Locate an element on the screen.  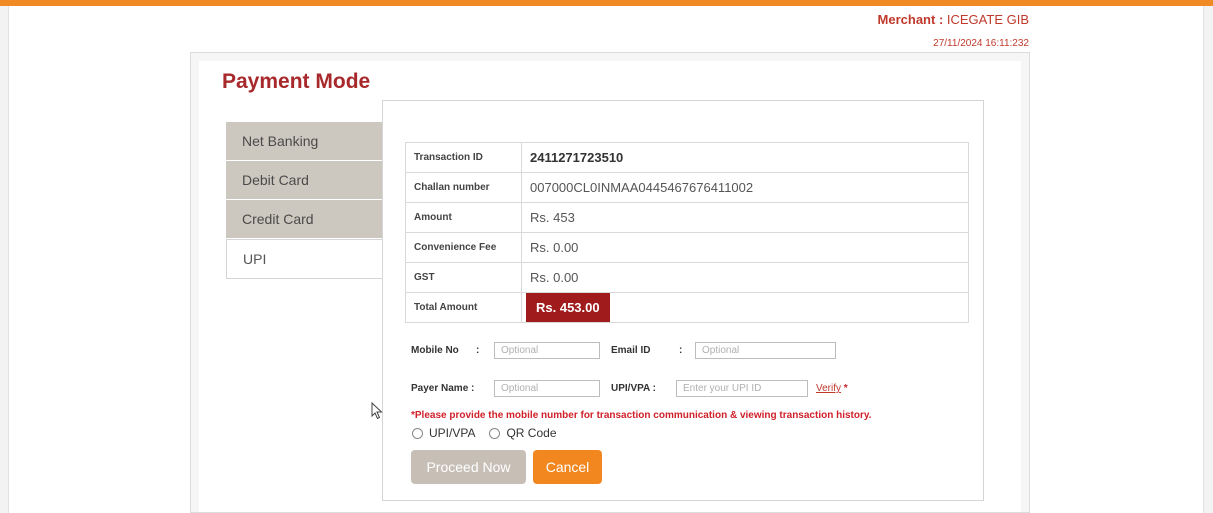
tab-upi: UPI is located at coordinates (304, 259).